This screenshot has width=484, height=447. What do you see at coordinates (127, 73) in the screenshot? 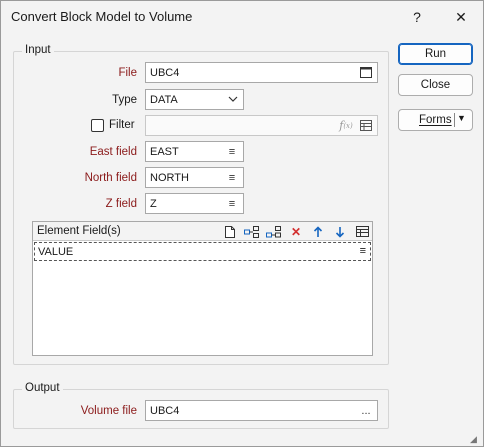
I see `file-label: File` at bounding box center [127, 73].